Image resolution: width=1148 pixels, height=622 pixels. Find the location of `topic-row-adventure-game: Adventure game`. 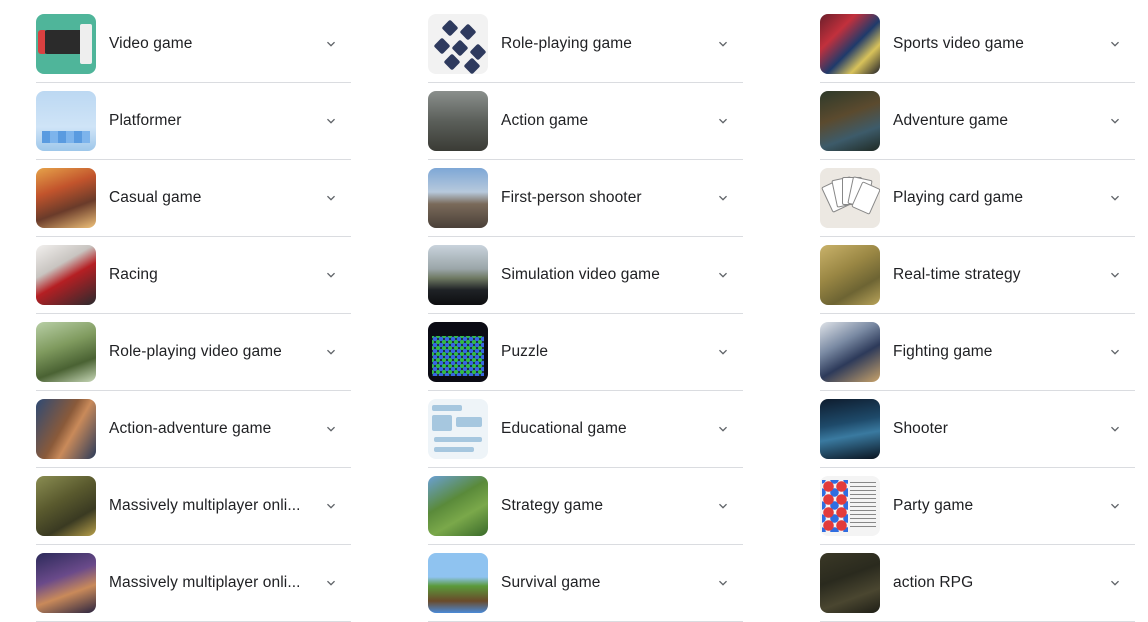

topic-row-adventure-game: Adventure game is located at coordinates (977, 121).